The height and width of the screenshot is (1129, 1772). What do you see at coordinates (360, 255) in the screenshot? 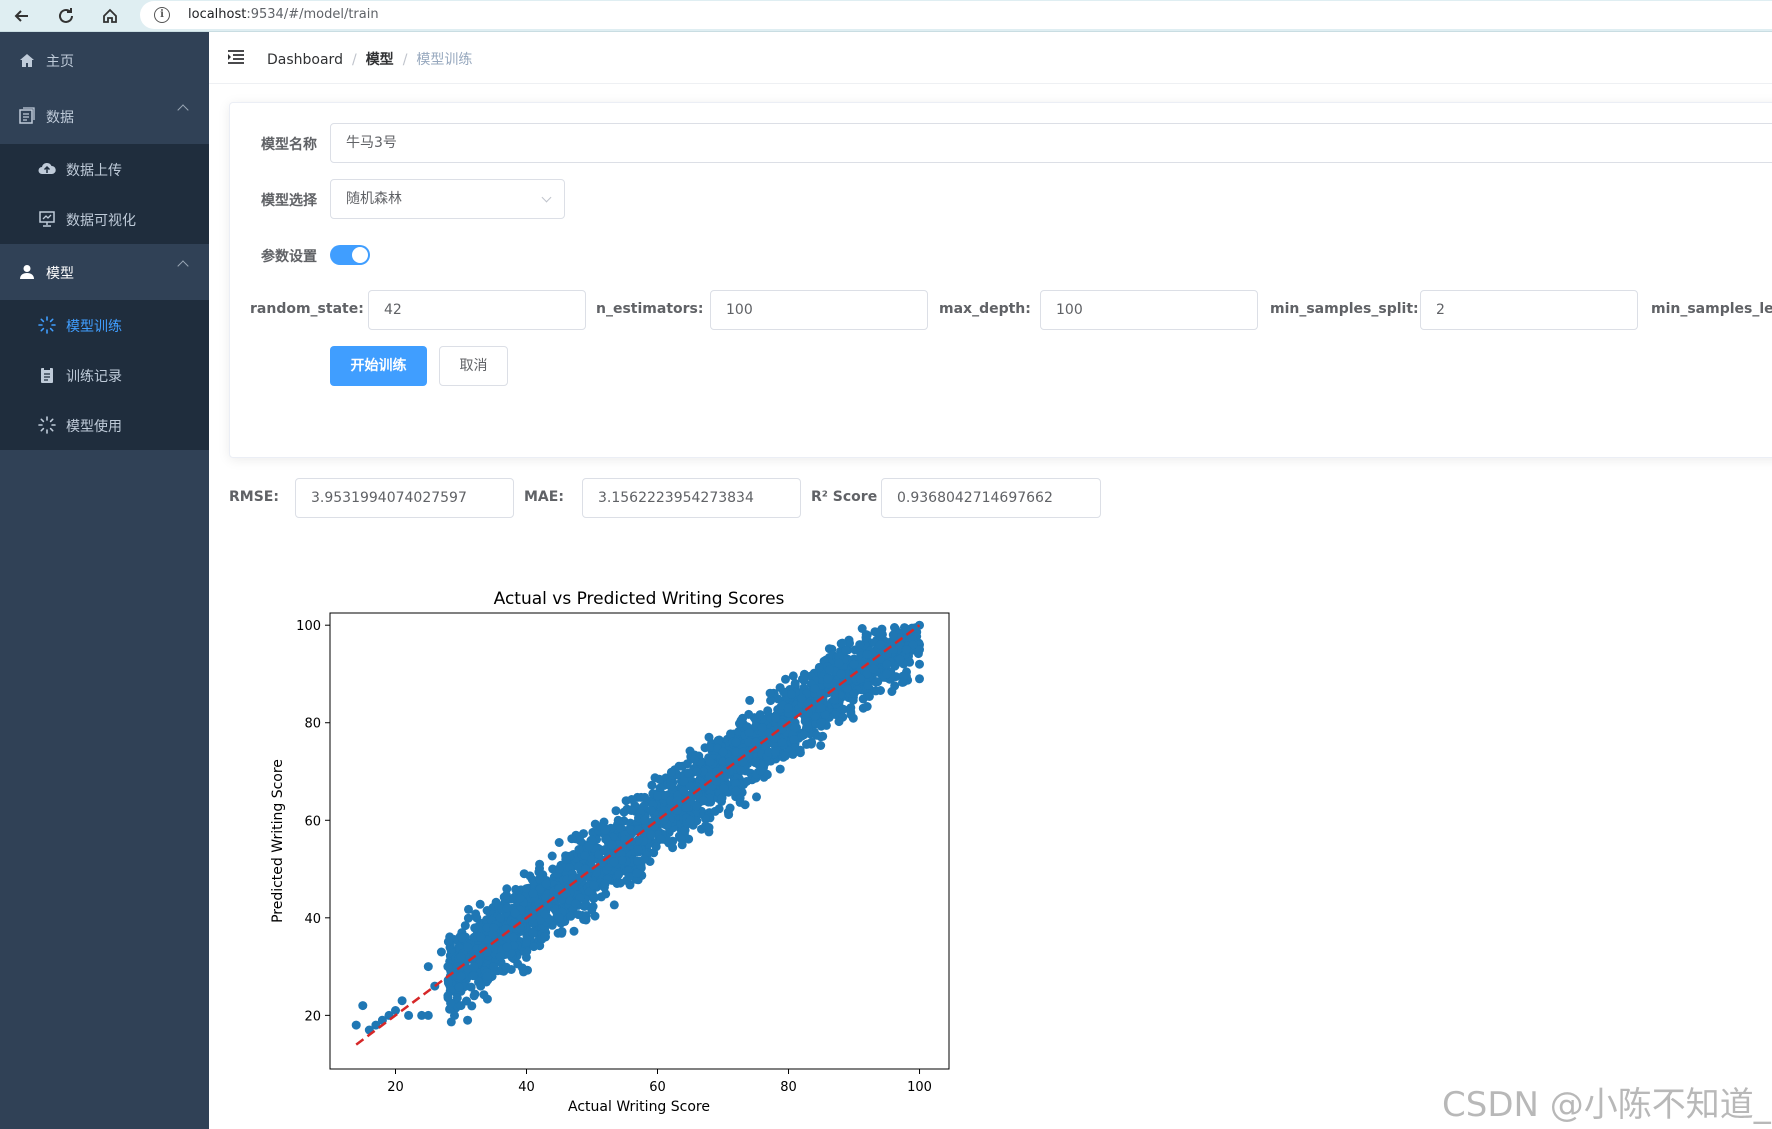
I see `switch-knob` at bounding box center [360, 255].